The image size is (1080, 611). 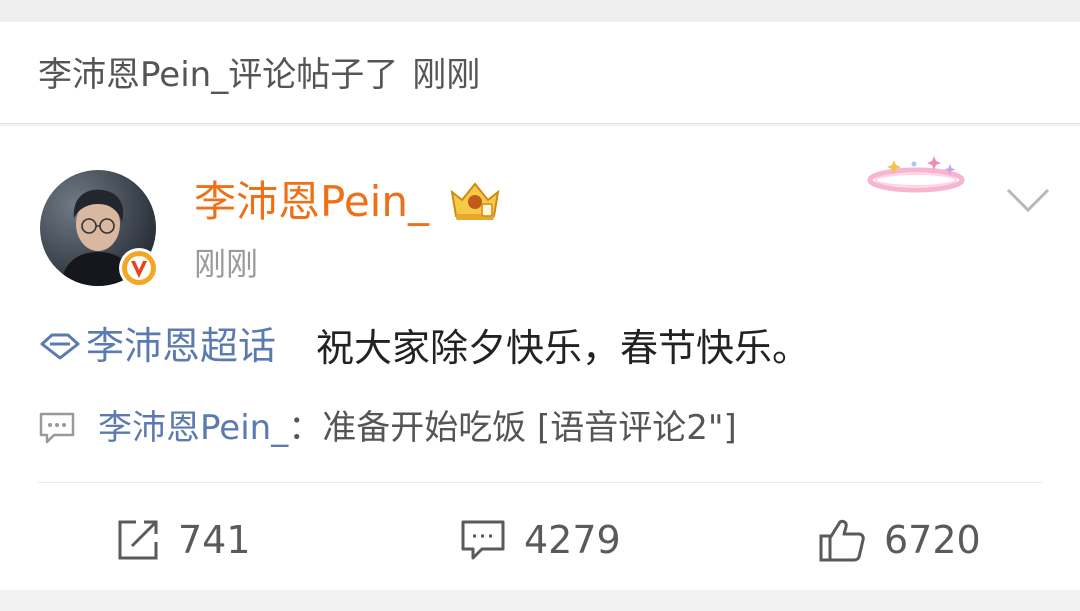 What do you see at coordinates (226, 264) in the screenshot?
I see `post-time: 刚刚` at bounding box center [226, 264].